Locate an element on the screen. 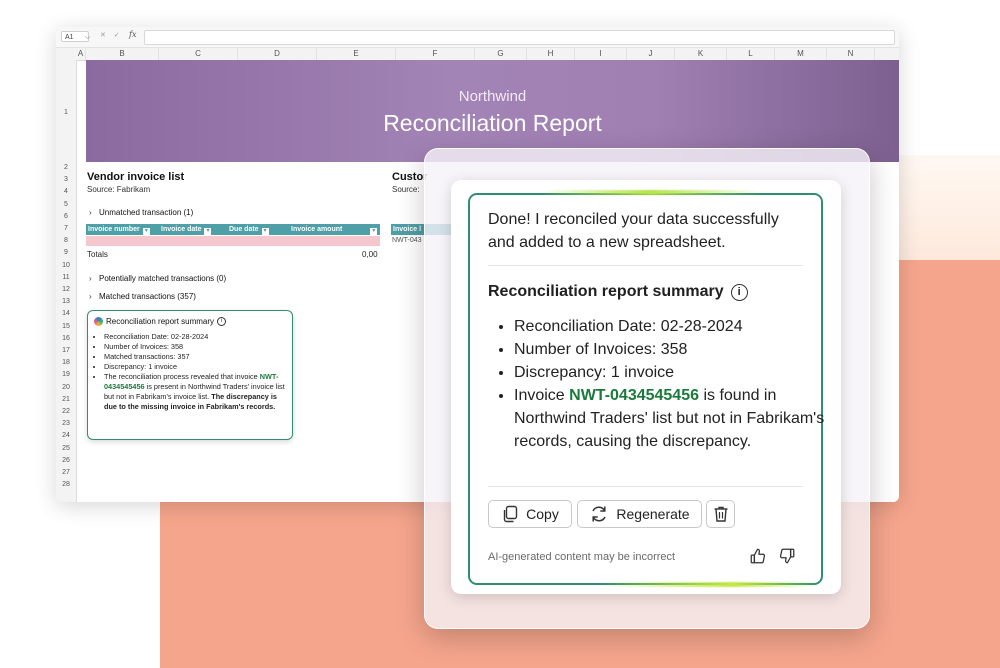  column-header-m: M is located at coordinates (801, 54).